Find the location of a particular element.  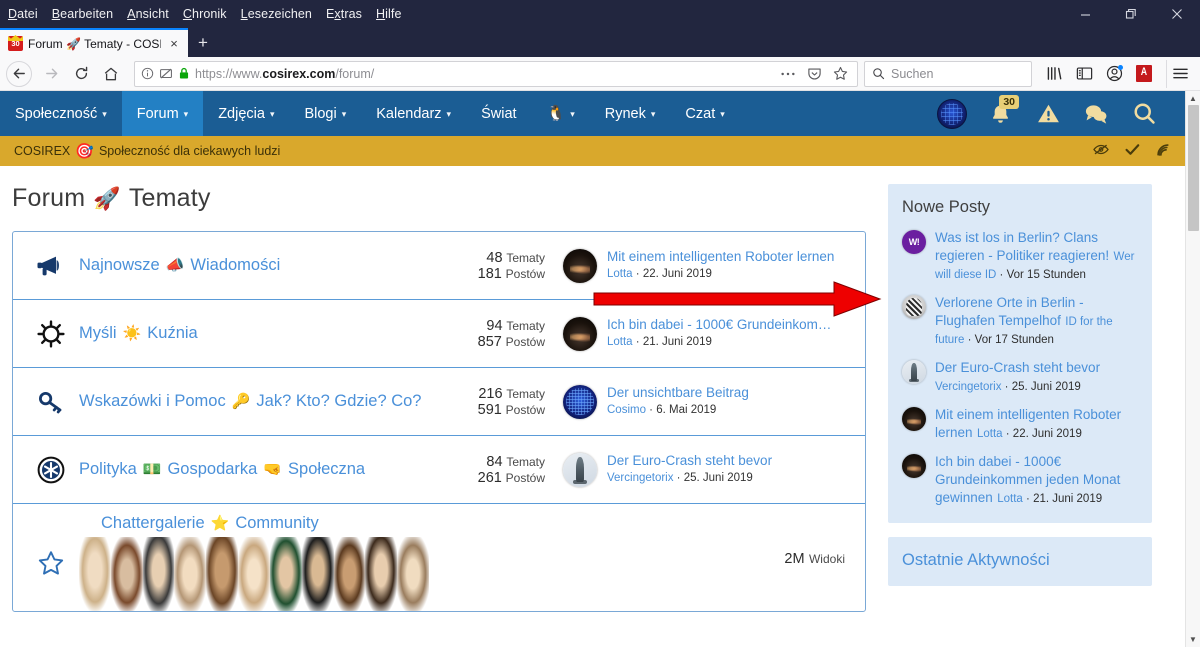

page-scrollbar: ▲ ▼ is located at coordinates (1192, 369).